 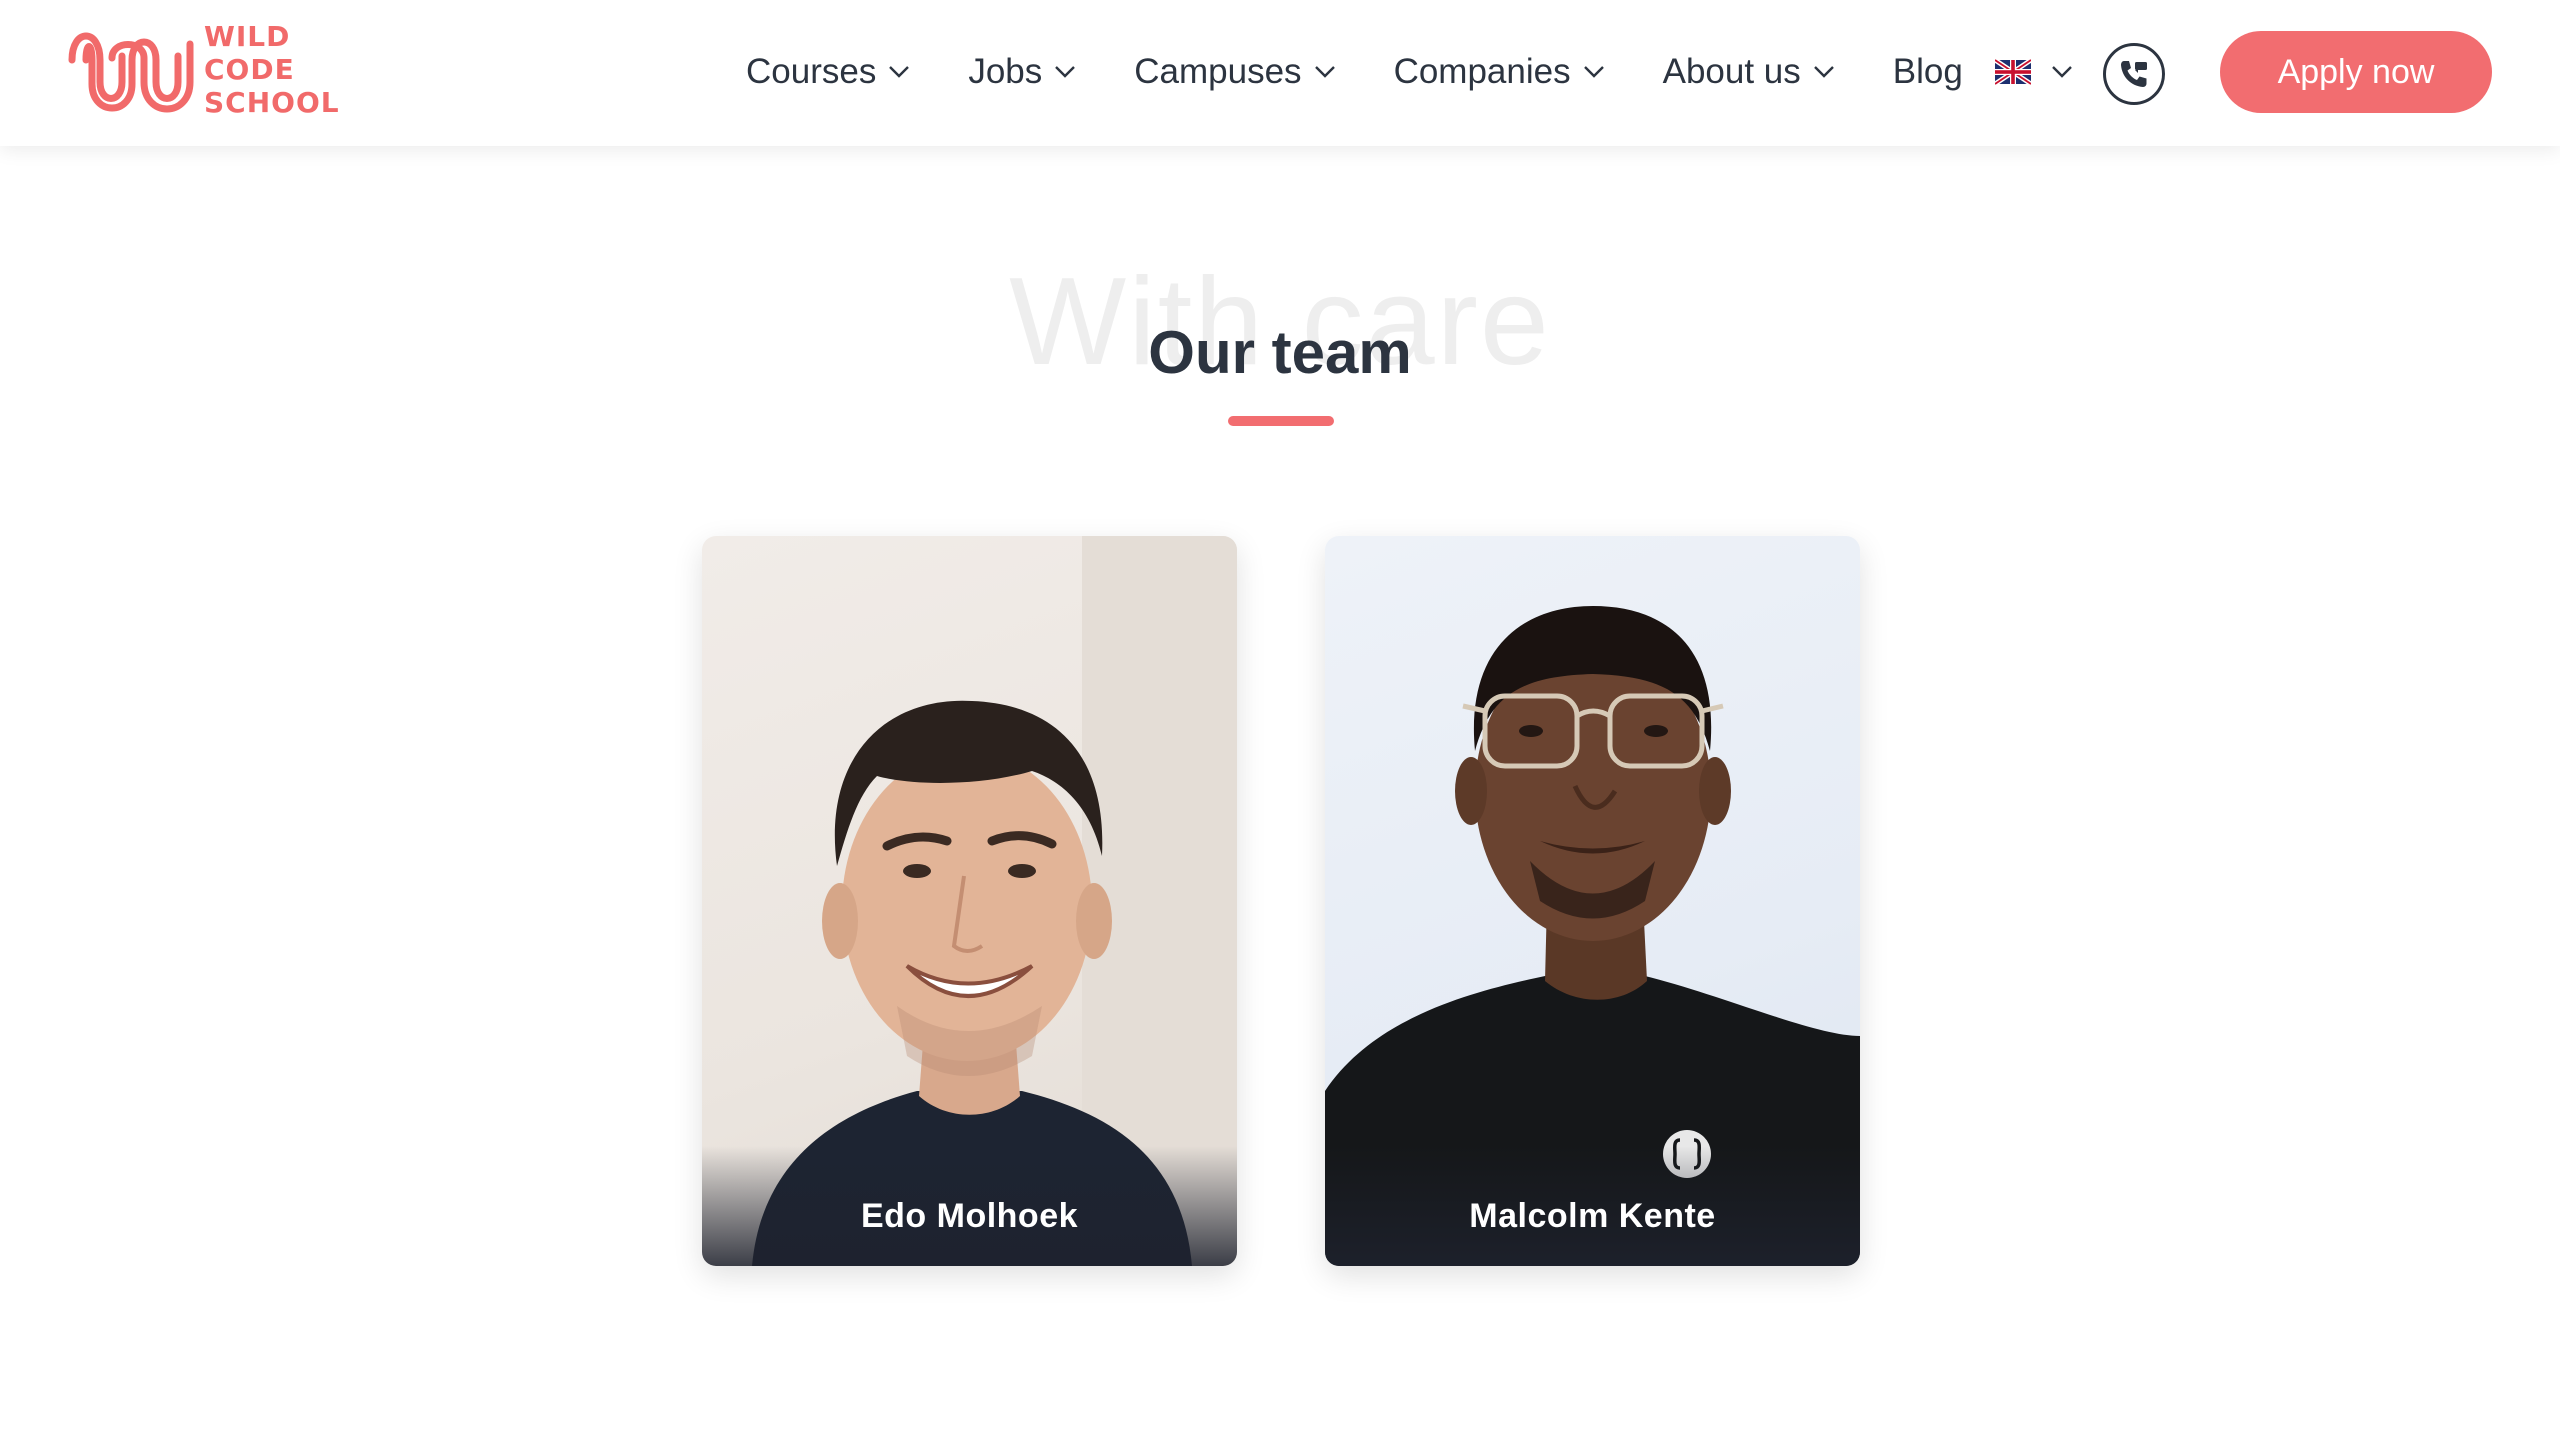 What do you see at coordinates (272, 102) in the screenshot?
I see `logo-line-3: SCHOOL` at bounding box center [272, 102].